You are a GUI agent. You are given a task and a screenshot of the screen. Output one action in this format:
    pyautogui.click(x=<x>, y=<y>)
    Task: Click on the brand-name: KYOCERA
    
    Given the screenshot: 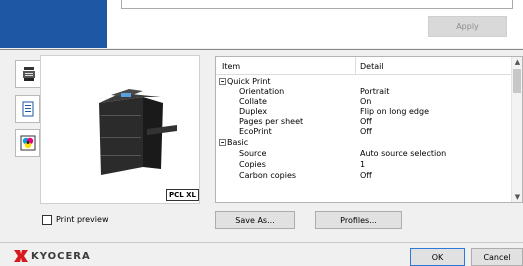 What is the action you would take?
    pyautogui.click(x=61, y=256)
    